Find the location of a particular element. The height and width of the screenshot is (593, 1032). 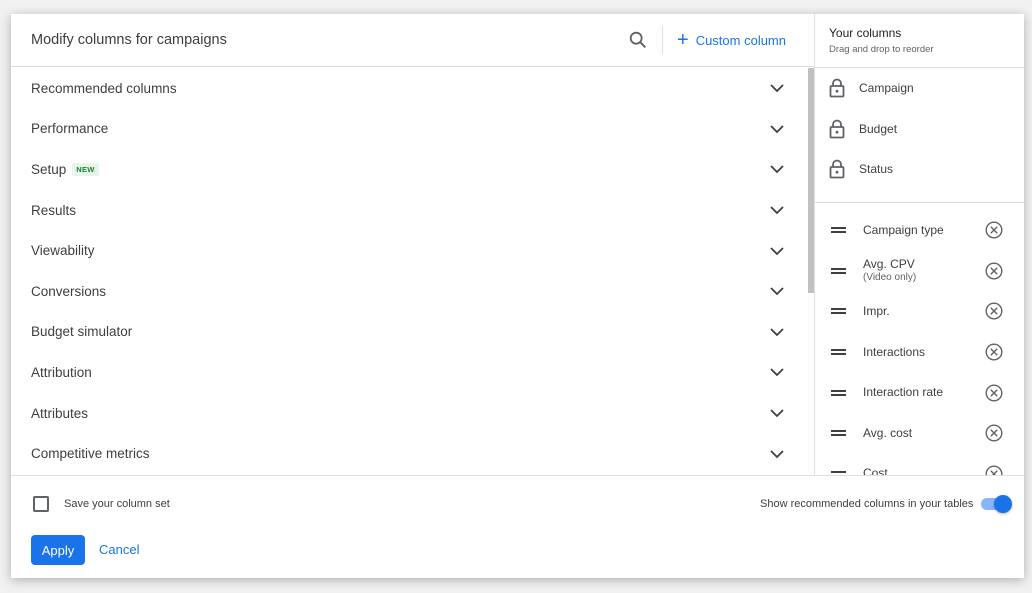

category-label: Recommended columns is located at coordinates (104, 88).